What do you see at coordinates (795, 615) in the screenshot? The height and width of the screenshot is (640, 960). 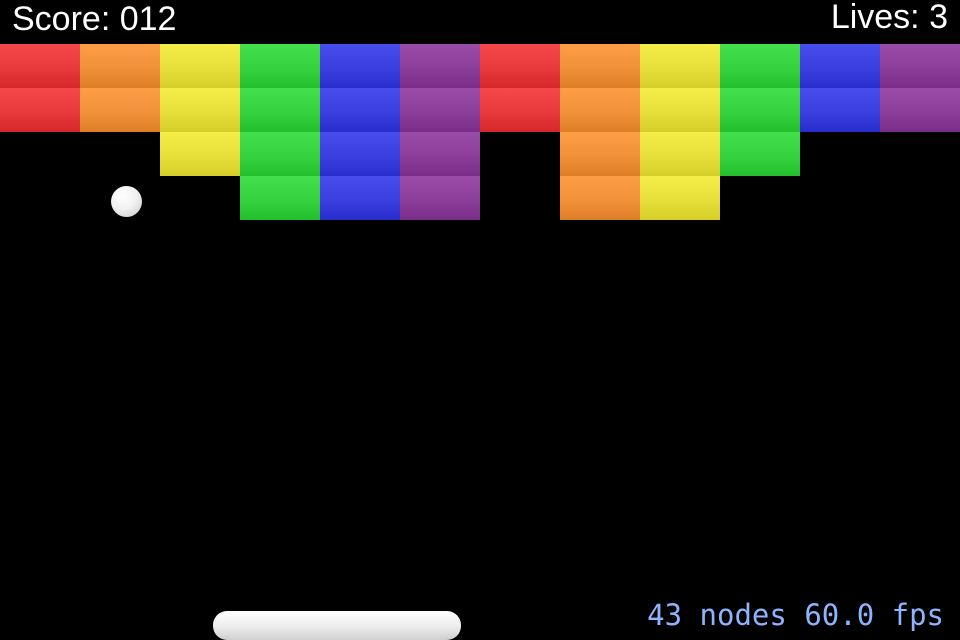 I see `debug-stats: 43 nodes 60.0 fps` at bounding box center [795, 615].